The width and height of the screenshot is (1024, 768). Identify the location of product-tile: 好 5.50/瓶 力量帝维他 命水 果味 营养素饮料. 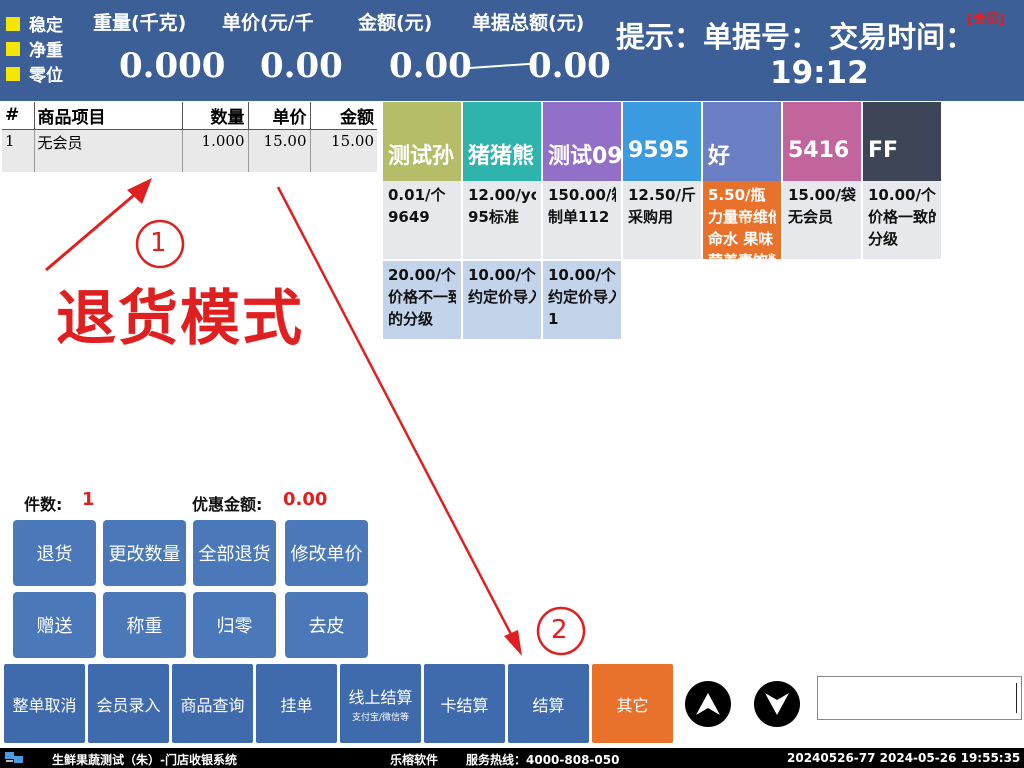
(742, 180).